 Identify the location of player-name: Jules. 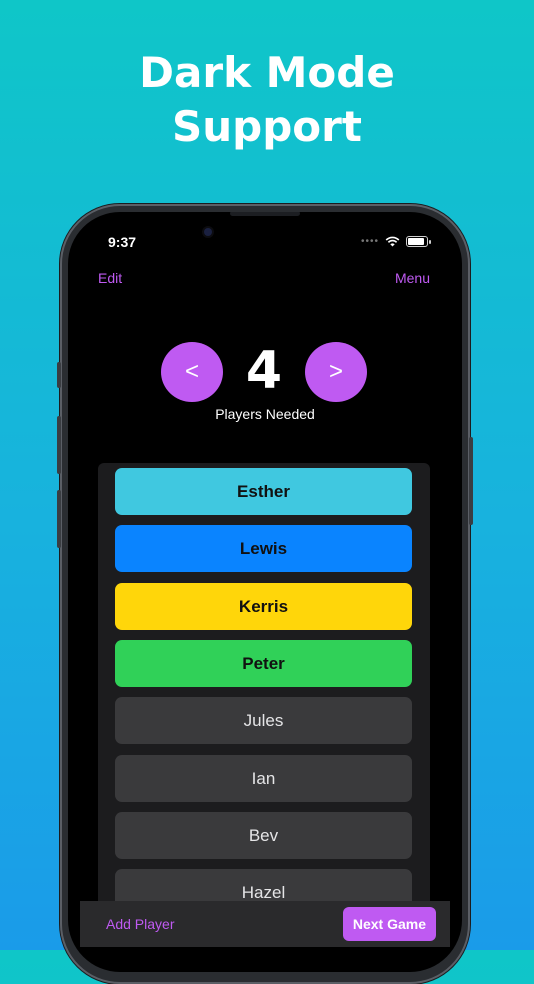
(263, 720).